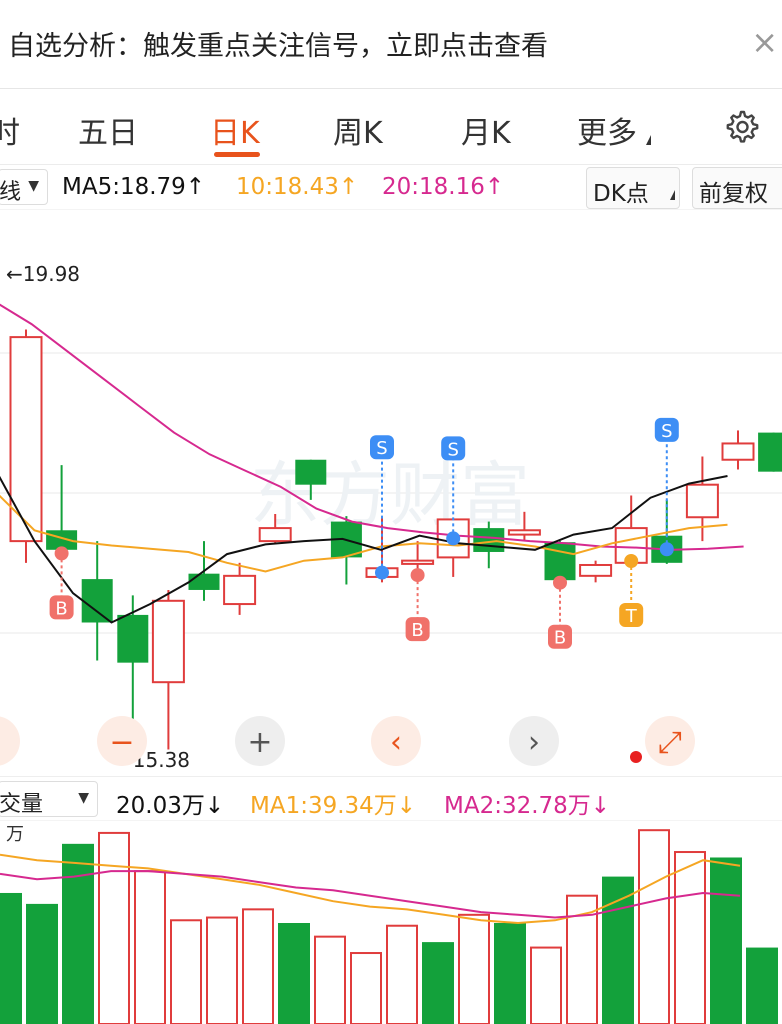 The image size is (782, 1024). What do you see at coordinates (391, 126) in the screenshot?
I see `period-tabs: 时 五日 日K 周K 月K 更多` at bounding box center [391, 126].